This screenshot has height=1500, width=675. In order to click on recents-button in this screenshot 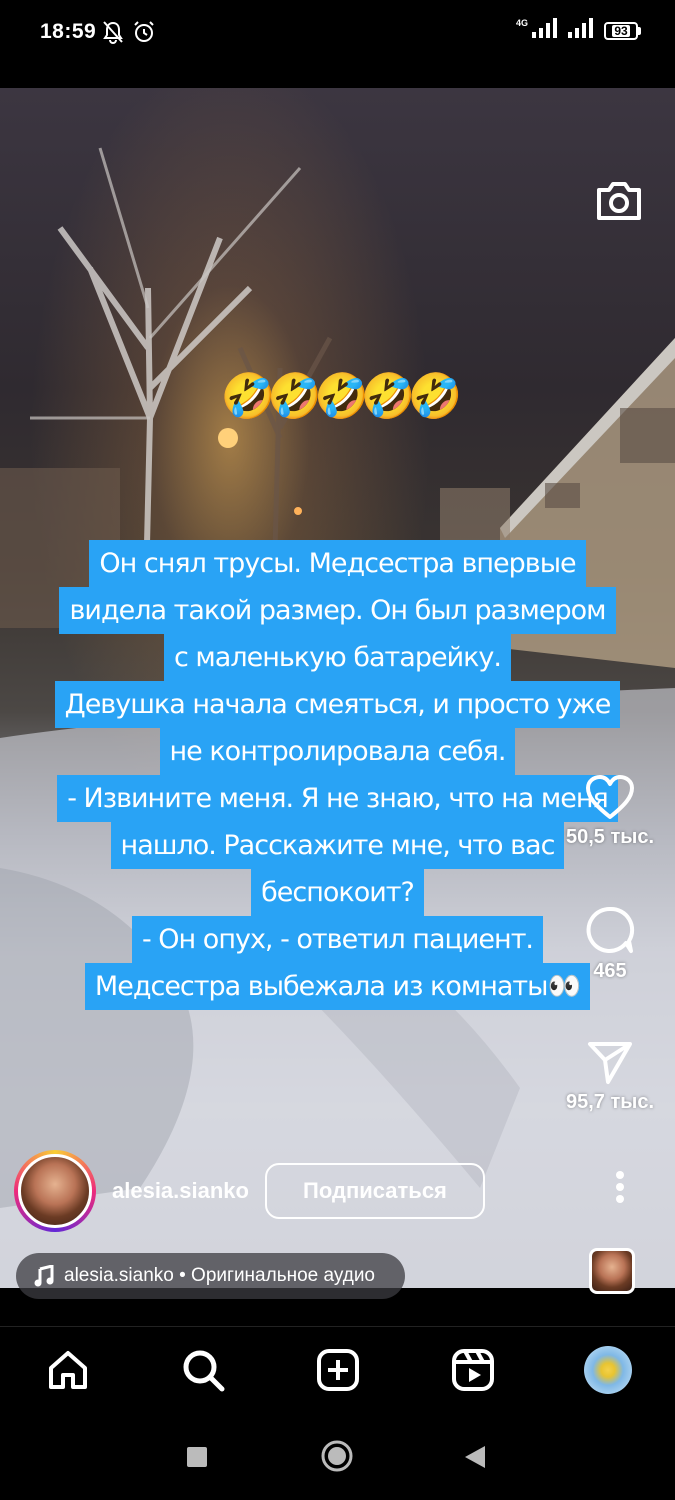, I will do `click(197, 1459)`.